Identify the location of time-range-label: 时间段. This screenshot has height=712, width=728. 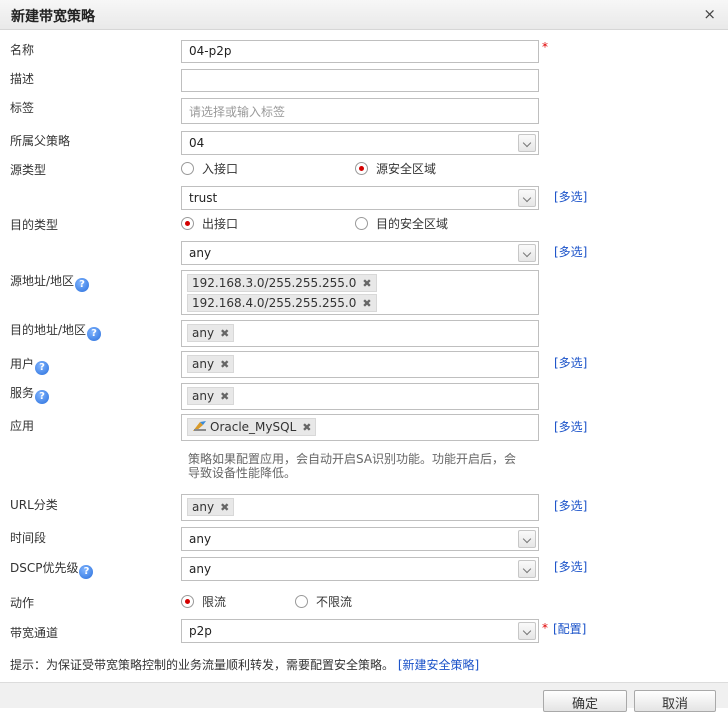
(28, 538).